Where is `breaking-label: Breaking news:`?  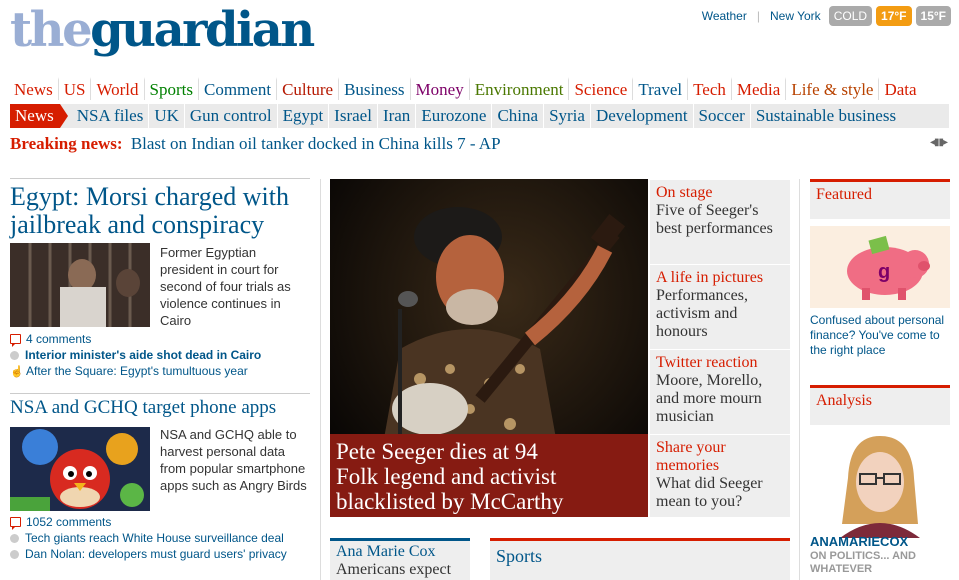
breaking-label: Breaking news: is located at coordinates (66, 143).